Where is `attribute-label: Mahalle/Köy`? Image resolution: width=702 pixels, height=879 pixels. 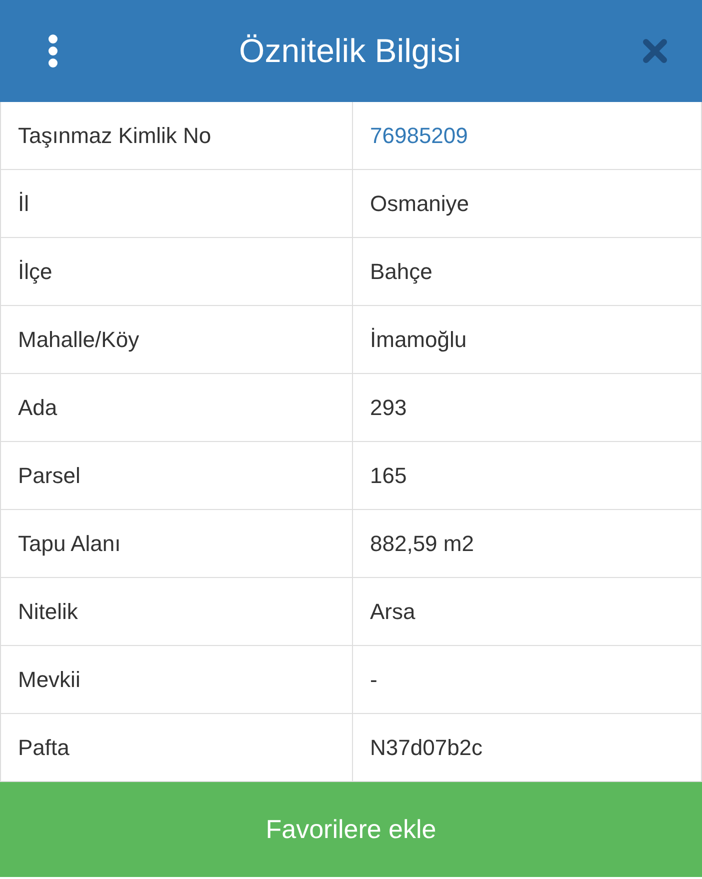 attribute-label: Mahalle/Köy is located at coordinates (177, 340).